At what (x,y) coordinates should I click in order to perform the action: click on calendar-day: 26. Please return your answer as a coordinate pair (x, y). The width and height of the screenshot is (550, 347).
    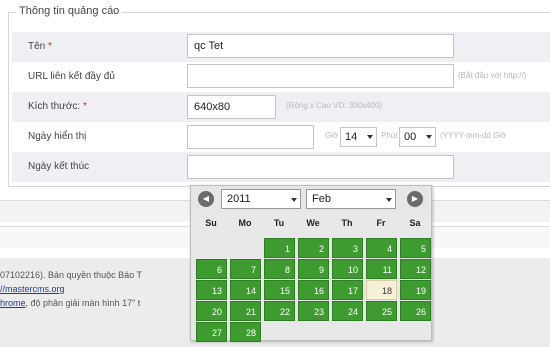
    Looking at the image, I should click on (415, 311).